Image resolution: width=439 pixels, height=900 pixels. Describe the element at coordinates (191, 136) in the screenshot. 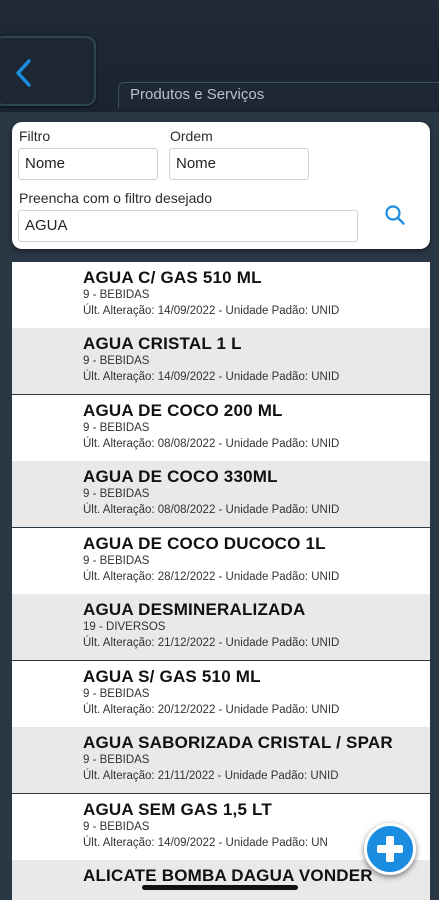

I see `ordem-label: Ordem` at that location.